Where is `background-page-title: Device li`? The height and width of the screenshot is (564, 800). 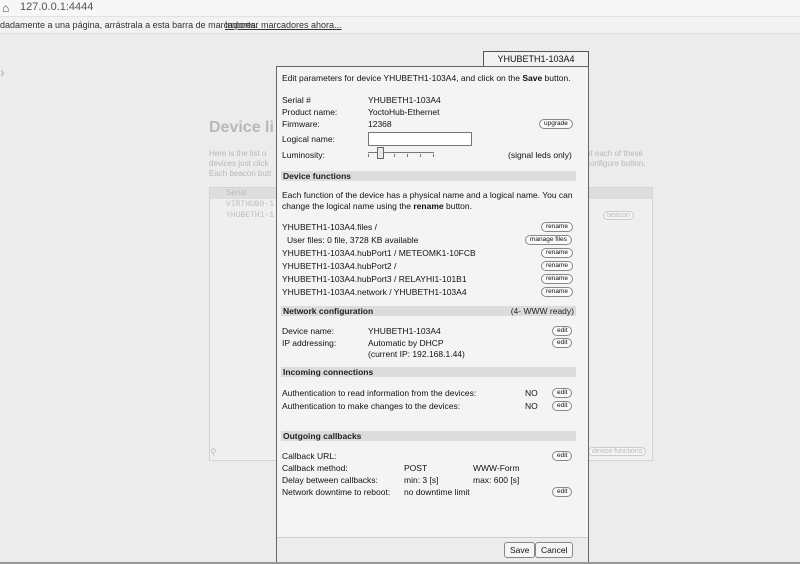
background-page-title: Device li is located at coordinates (241, 127).